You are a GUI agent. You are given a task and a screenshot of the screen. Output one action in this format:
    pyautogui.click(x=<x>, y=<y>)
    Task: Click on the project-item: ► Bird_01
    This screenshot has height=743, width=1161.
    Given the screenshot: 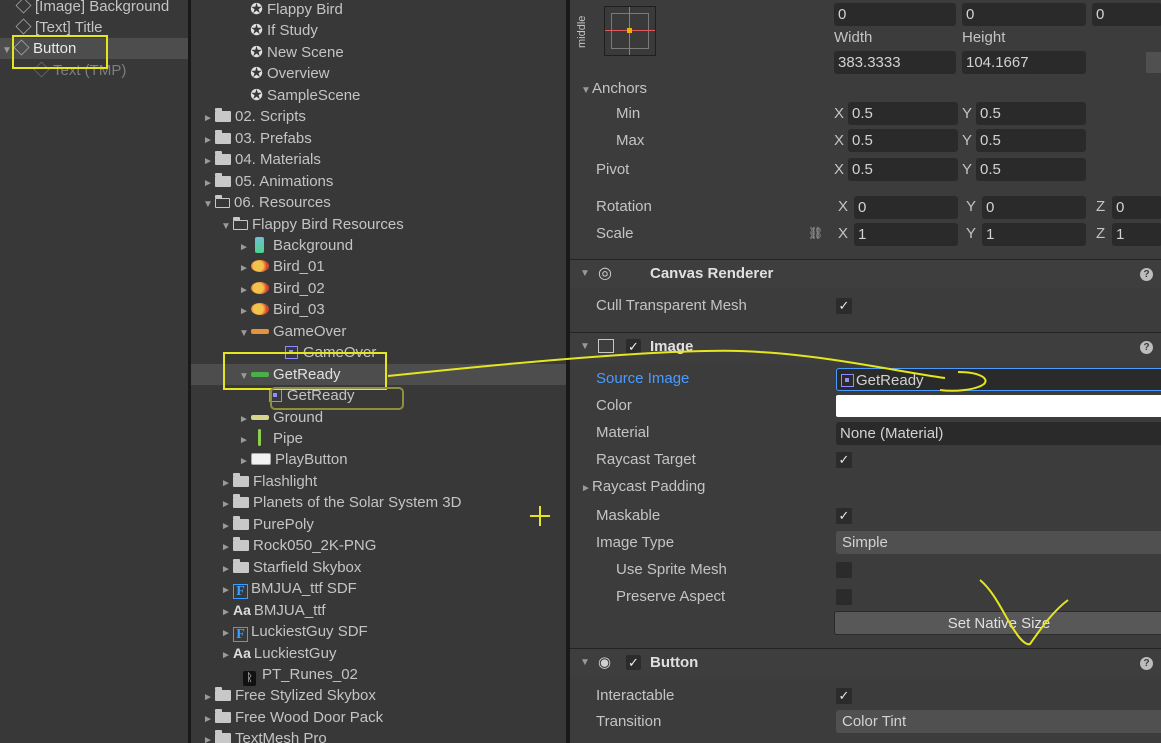 What is the action you would take?
    pyautogui.click(x=281, y=266)
    